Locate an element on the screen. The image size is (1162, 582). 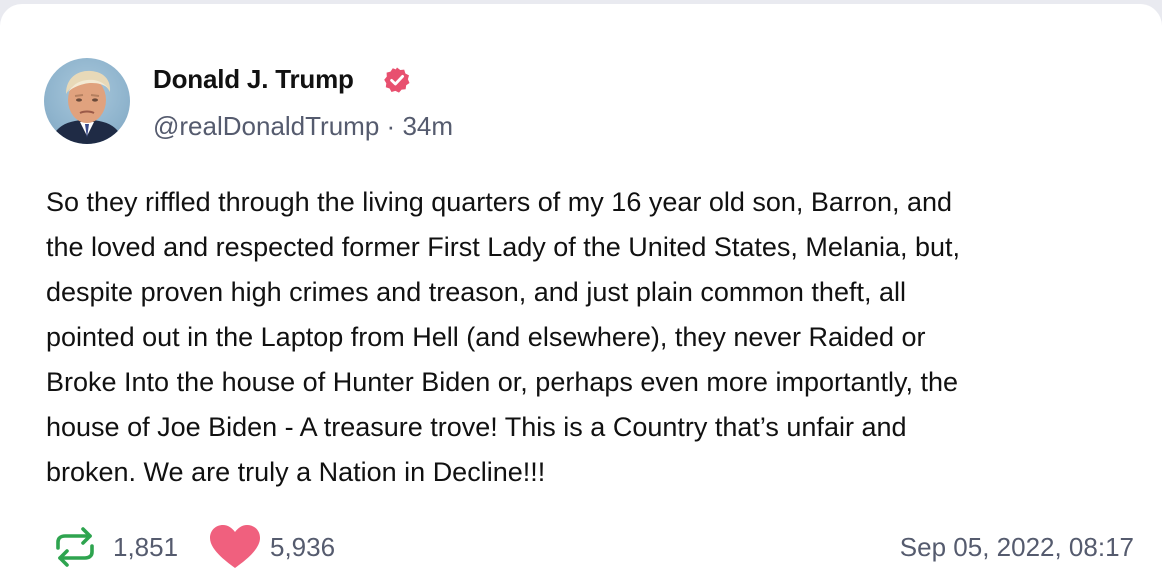
repost-button is located at coordinates (75, 547).